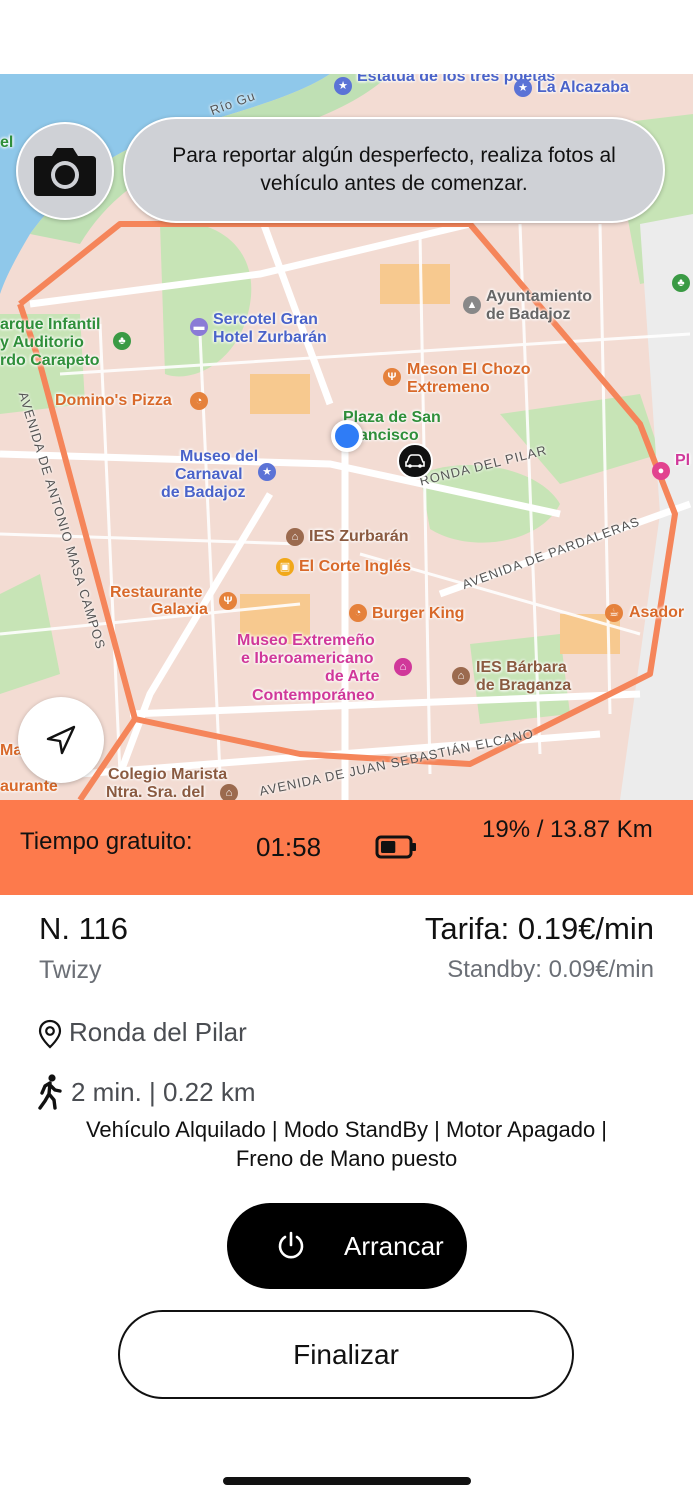  What do you see at coordinates (521, 667) in the screenshot?
I see `map-label-ies-barbara-1: IES Bárbara` at bounding box center [521, 667].